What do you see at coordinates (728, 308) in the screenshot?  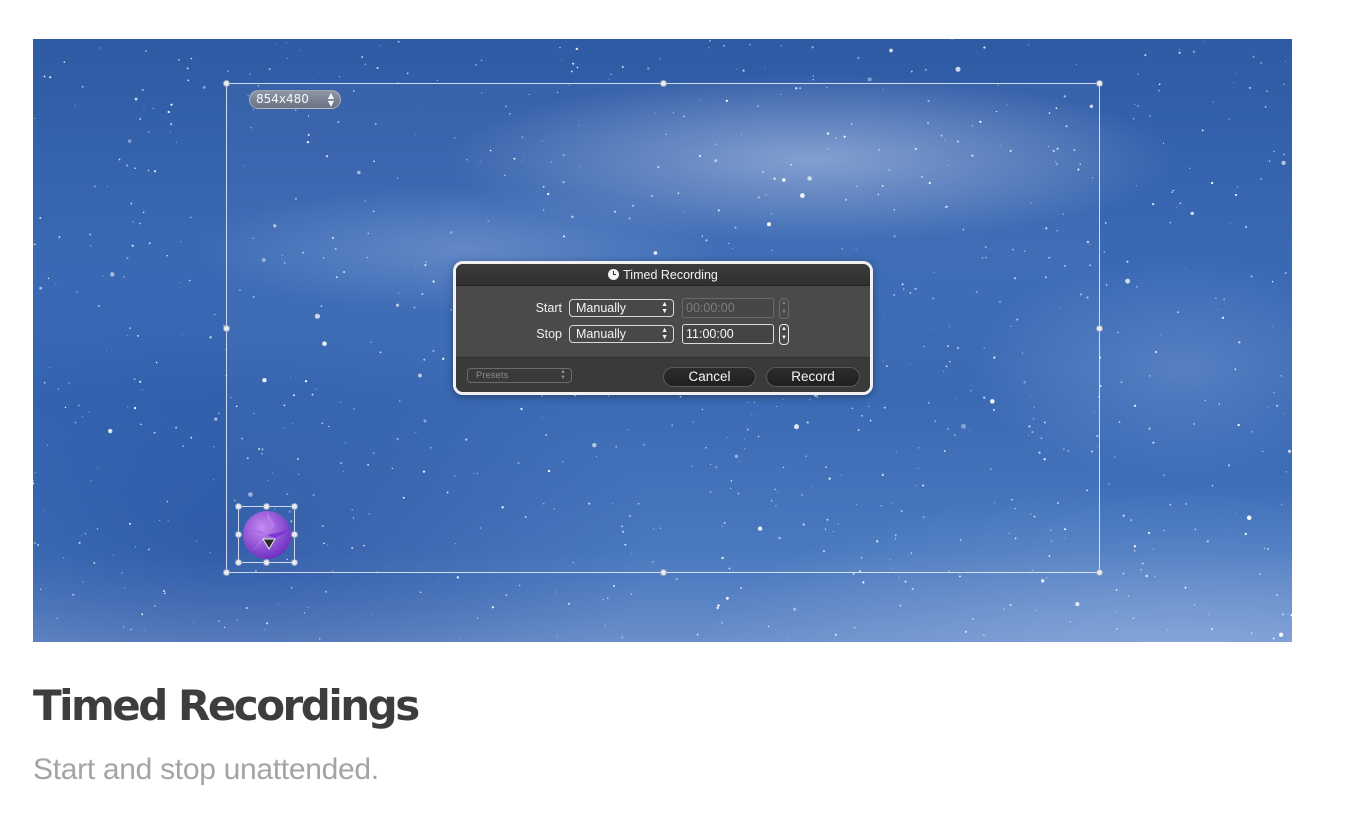 I see `start-time-field: 00:00:00` at bounding box center [728, 308].